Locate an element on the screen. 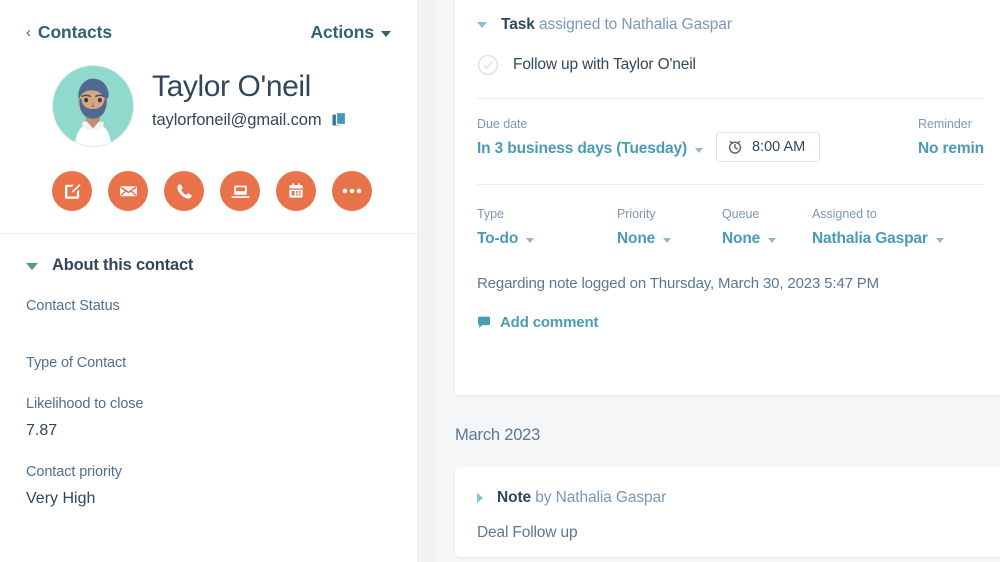  add-comment-button: Add comment is located at coordinates (727, 322).